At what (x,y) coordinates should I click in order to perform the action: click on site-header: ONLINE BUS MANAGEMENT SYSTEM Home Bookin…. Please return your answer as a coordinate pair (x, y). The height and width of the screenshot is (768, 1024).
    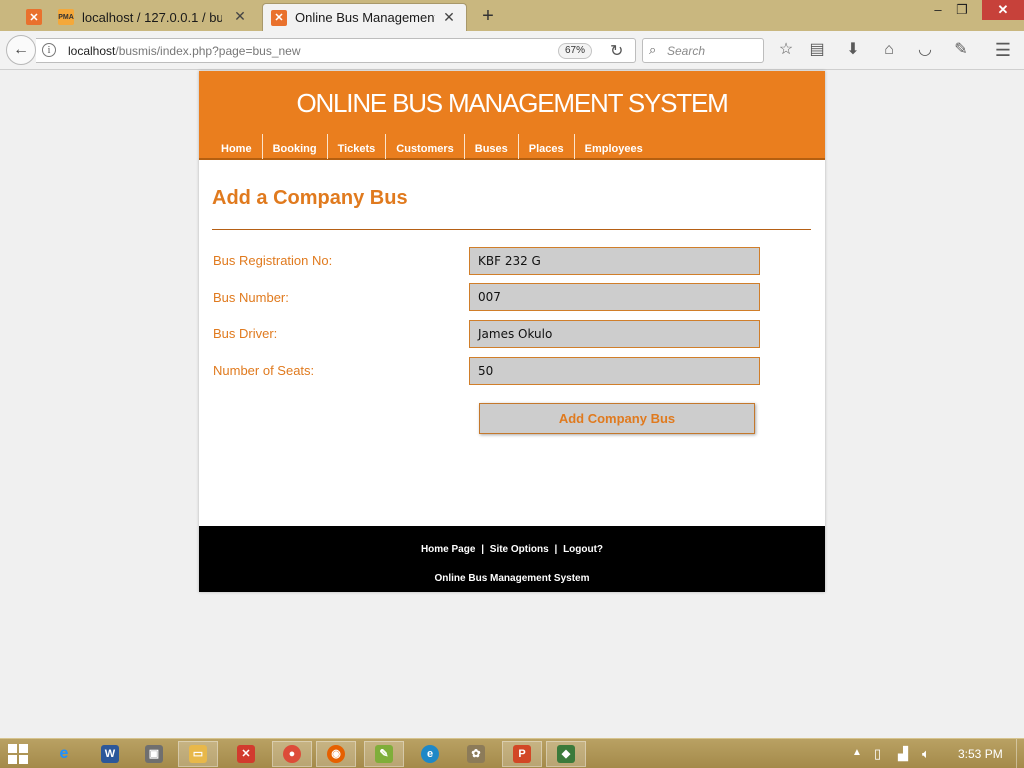
    Looking at the image, I should click on (512, 115).